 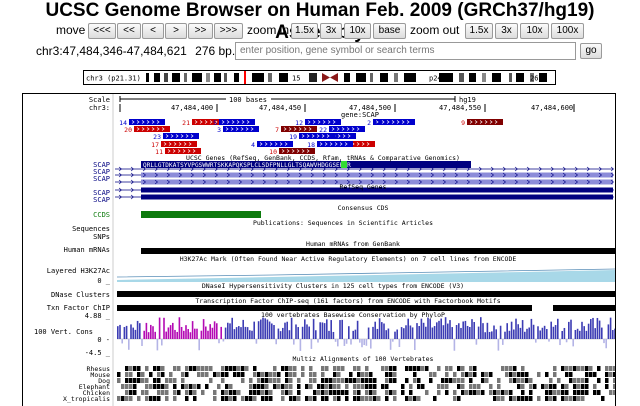 What do you see at coordinates (147, 130) in the screenshot?
I see `exon-2: 20` at bounding box center [147, 130].